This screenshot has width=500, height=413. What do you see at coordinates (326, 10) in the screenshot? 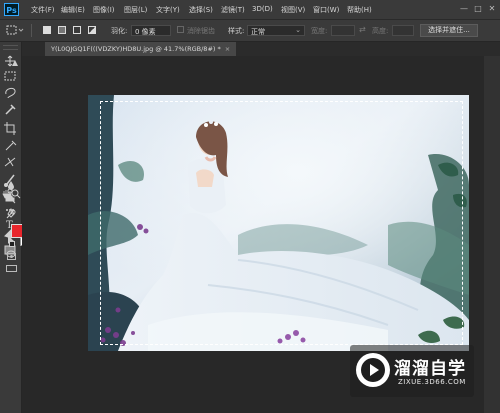
I see `menu-window: 窗口(W)` at bounding box center [326, 10].